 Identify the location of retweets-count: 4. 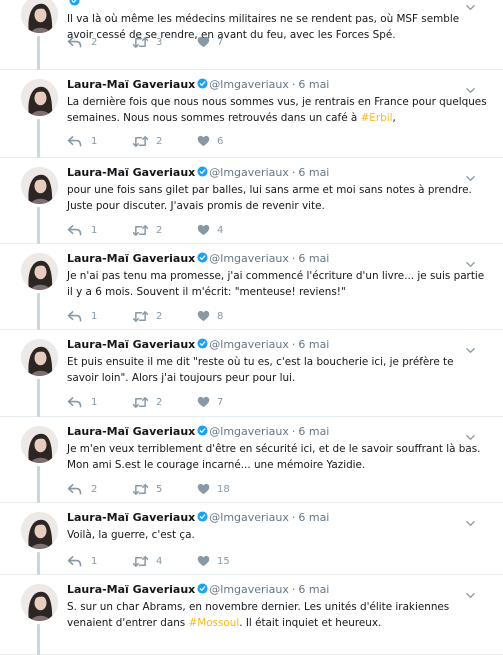
(159, 561).